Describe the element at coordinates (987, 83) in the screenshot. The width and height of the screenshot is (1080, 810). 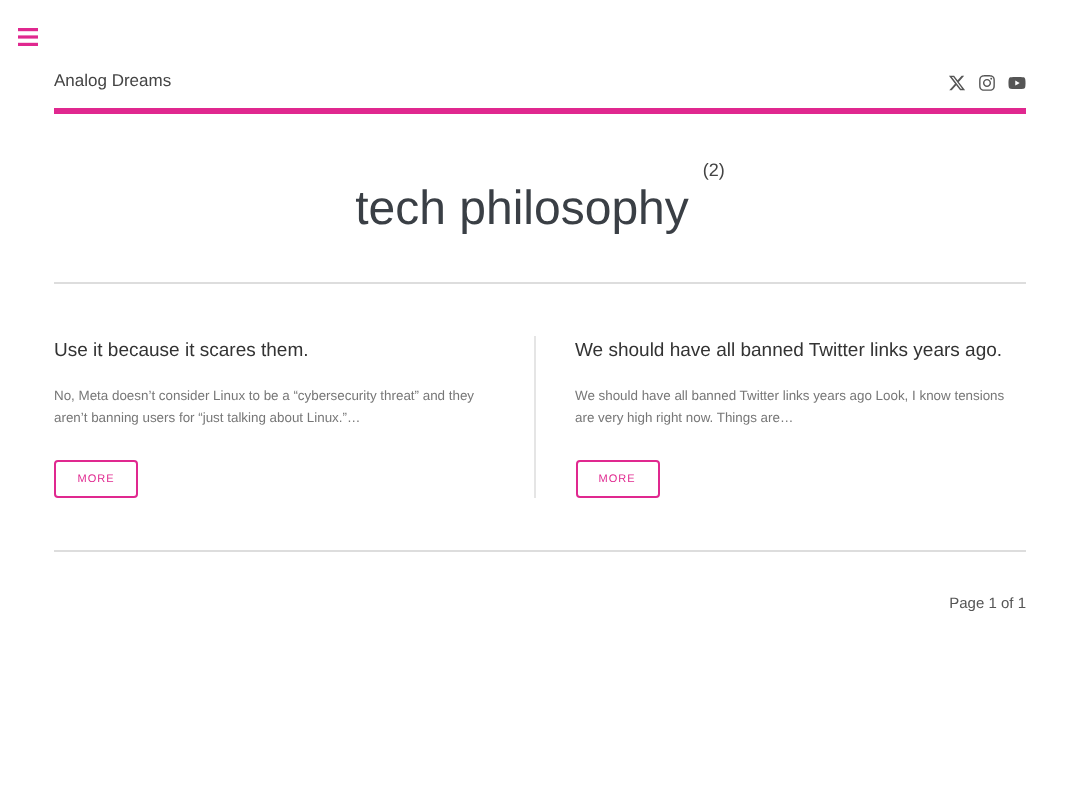
I see `camera-icon` at that location.